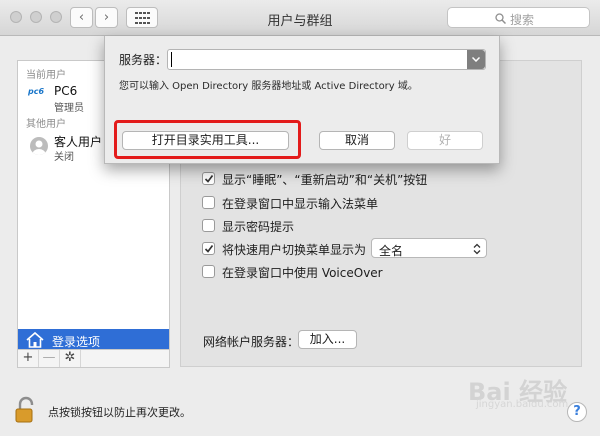 The image size is (600, 436). What do you see at coordinates (28, 358) in the screenshot?
I see `add-user-button: +` at bounding box center [28, 358].